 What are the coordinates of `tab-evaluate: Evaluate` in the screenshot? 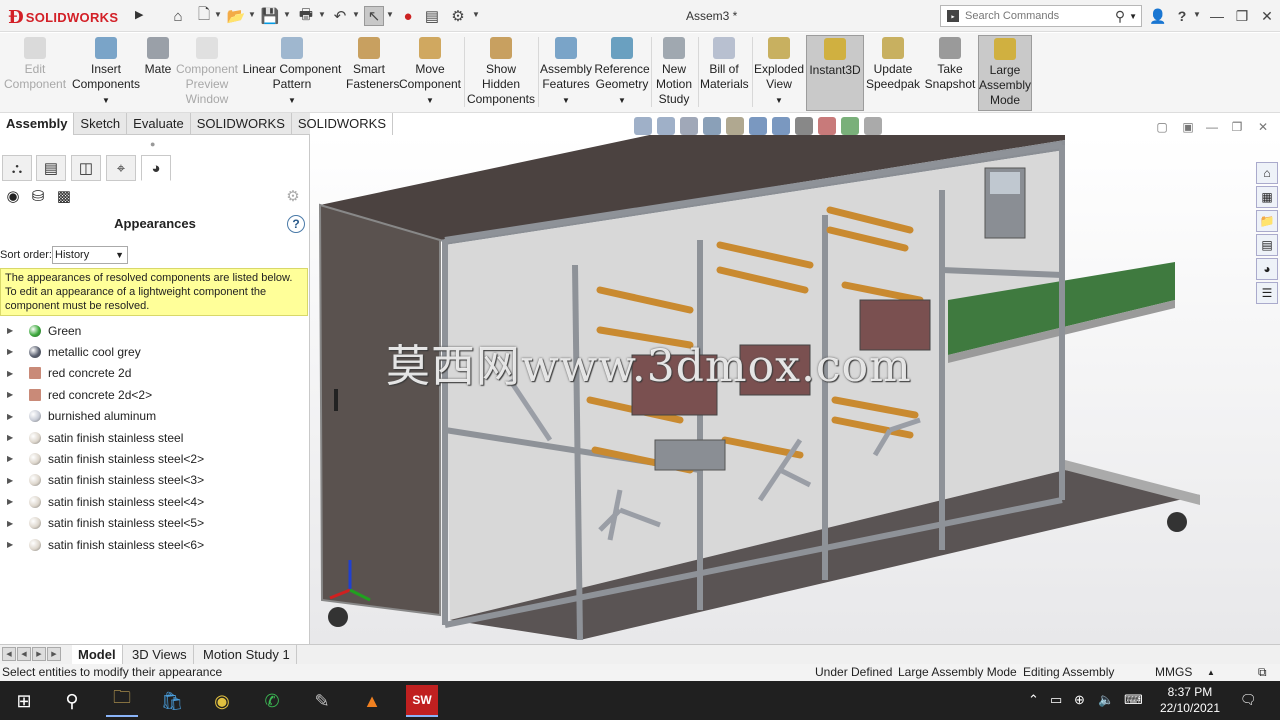 It's located at (159, 124).